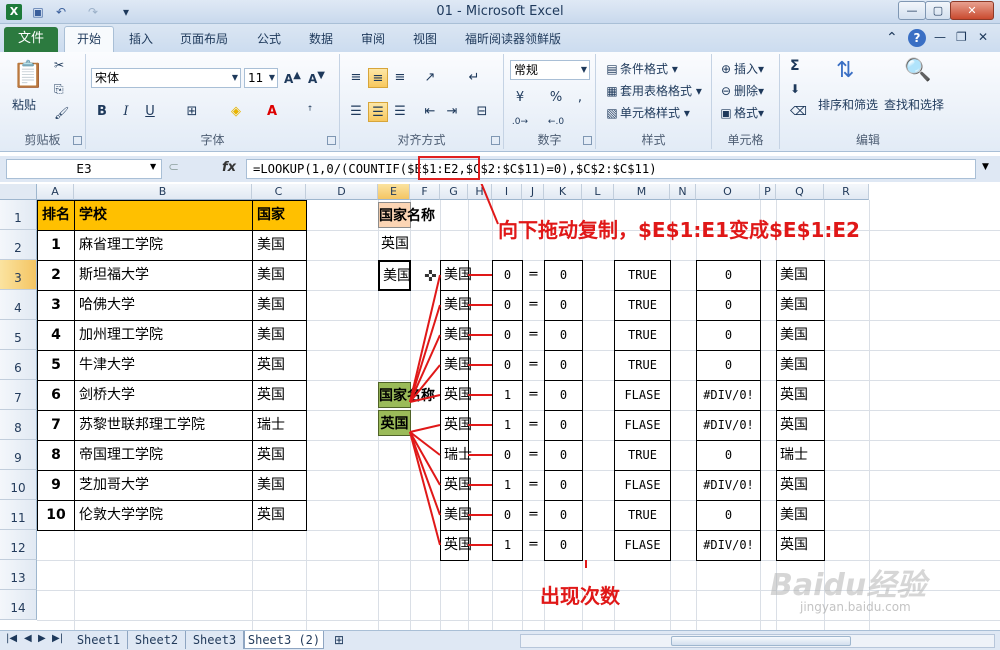 Image resolution: width=1000 pixels, height=650 pixels. What do you see at coordinates (18, 365) in the screenshot?
I see `row-header-6: 6` at bounding box center [18, 365].